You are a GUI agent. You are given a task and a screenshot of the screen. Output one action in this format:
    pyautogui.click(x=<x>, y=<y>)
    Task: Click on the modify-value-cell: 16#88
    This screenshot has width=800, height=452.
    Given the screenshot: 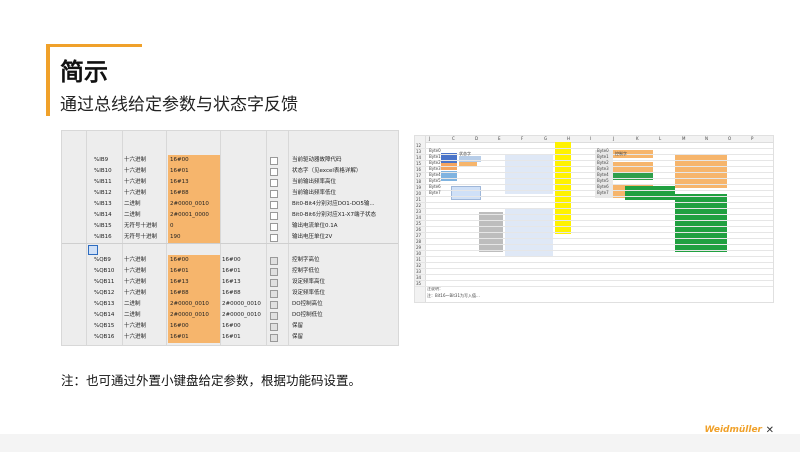 What is the action you would take?
    pyautogui.click(x=244, y=293)
    